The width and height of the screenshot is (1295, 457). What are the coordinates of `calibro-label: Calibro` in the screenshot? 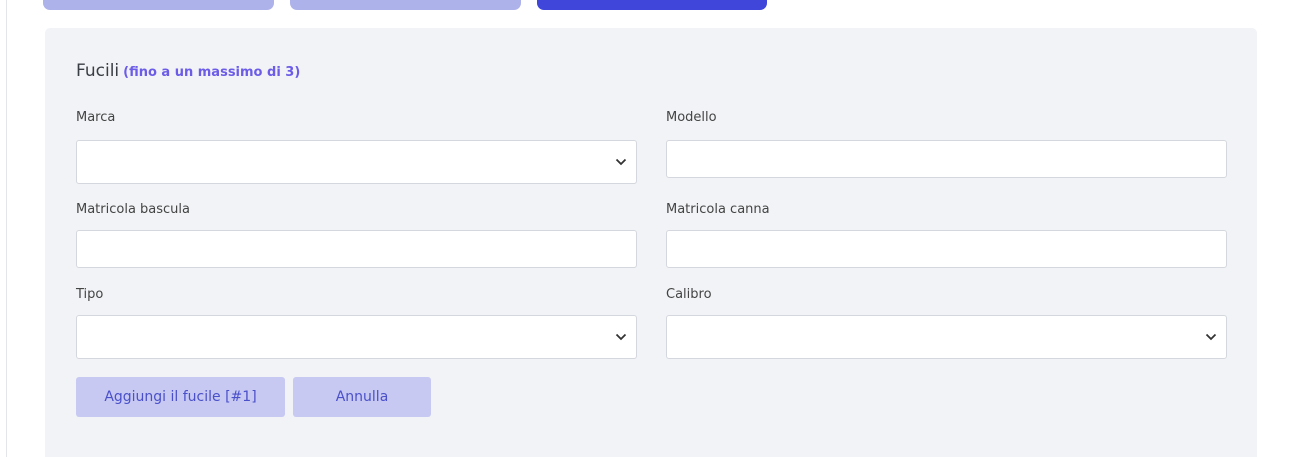 It's located at (689, 294).